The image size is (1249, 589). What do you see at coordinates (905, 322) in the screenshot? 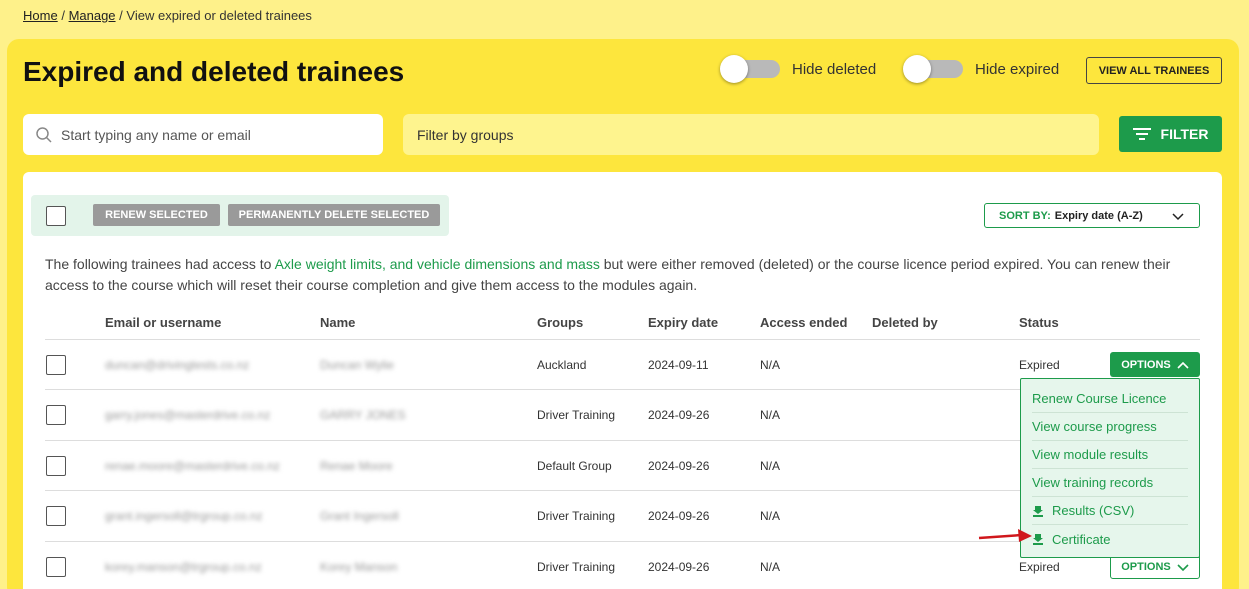
I see `header-deleted-by: Deleted by` at bounding box center [905, 322].